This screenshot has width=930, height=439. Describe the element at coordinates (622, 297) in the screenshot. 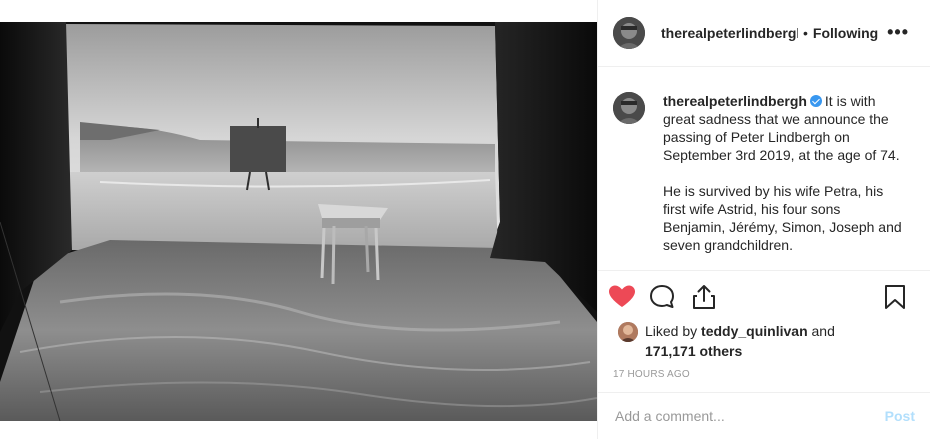

I see `heart-filled-icon` at that location.